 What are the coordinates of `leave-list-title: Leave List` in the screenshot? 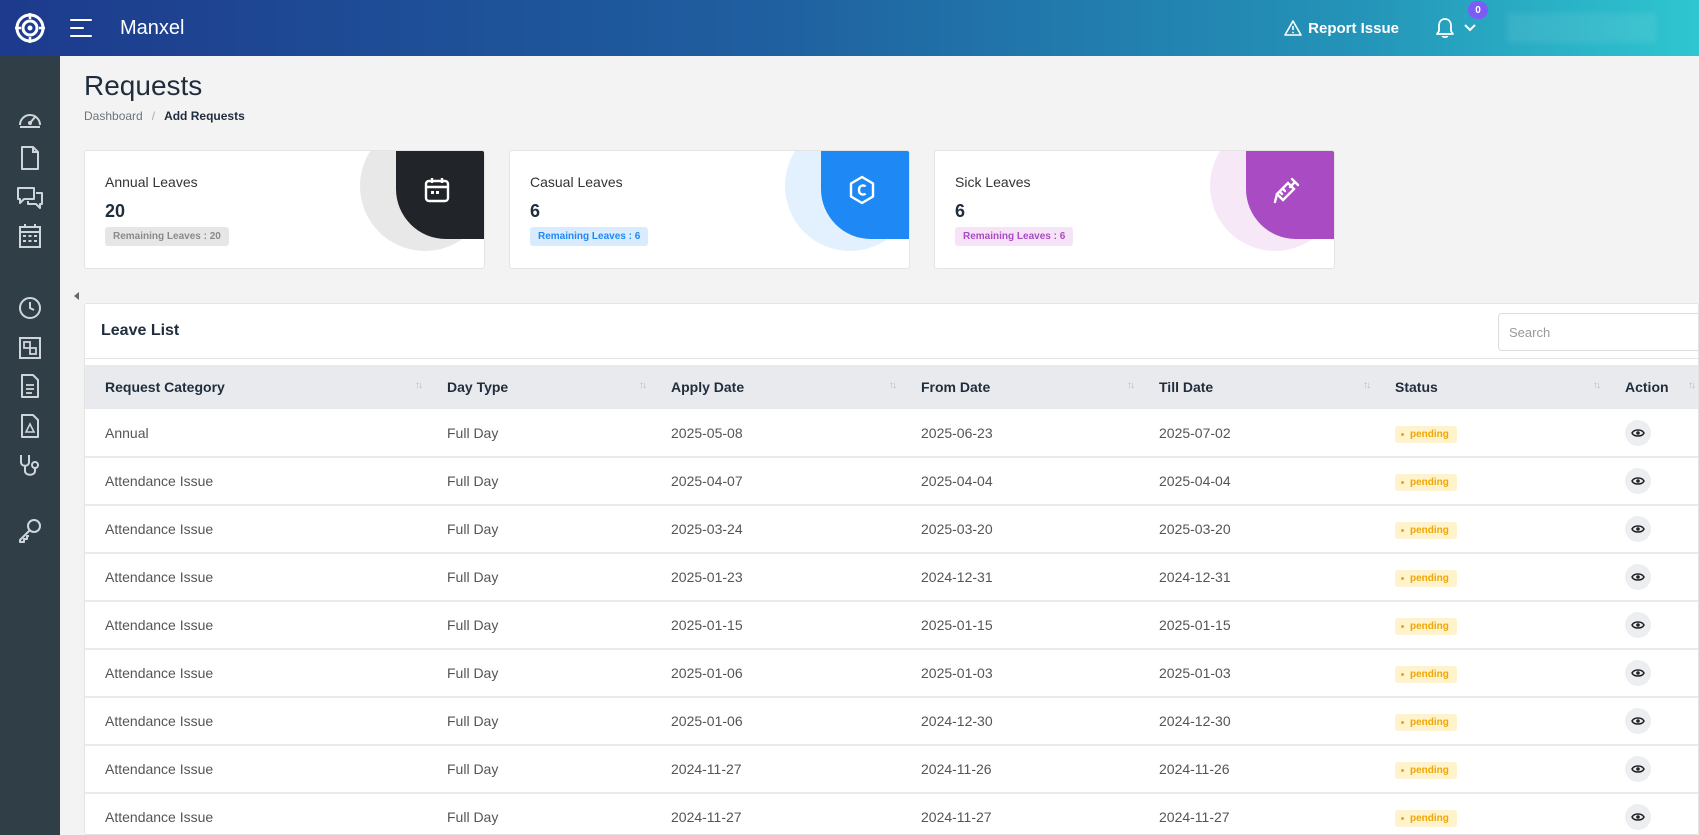 It's located at (140, 330).